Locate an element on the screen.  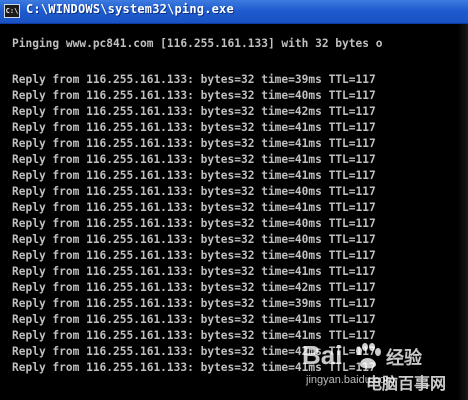
title-bar: C:\ C:\WINDOWS\system32\ping.exe is located at coordinates (234, 12).